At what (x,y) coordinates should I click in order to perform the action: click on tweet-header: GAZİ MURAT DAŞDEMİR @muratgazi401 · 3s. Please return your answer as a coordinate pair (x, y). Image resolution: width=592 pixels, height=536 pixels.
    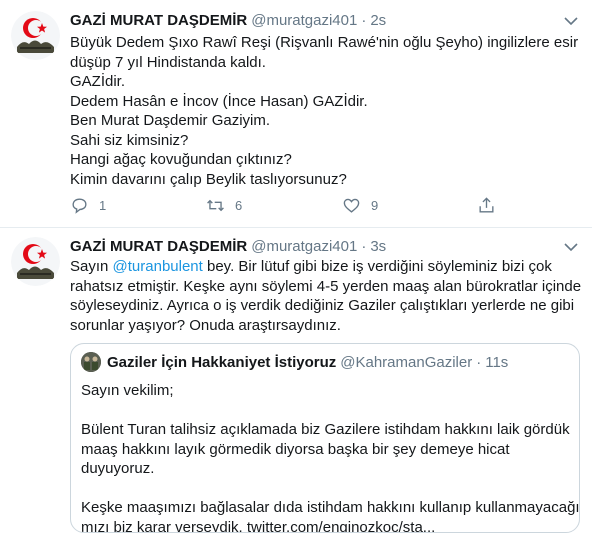
    Looking at the image, I should click on (228, 246).